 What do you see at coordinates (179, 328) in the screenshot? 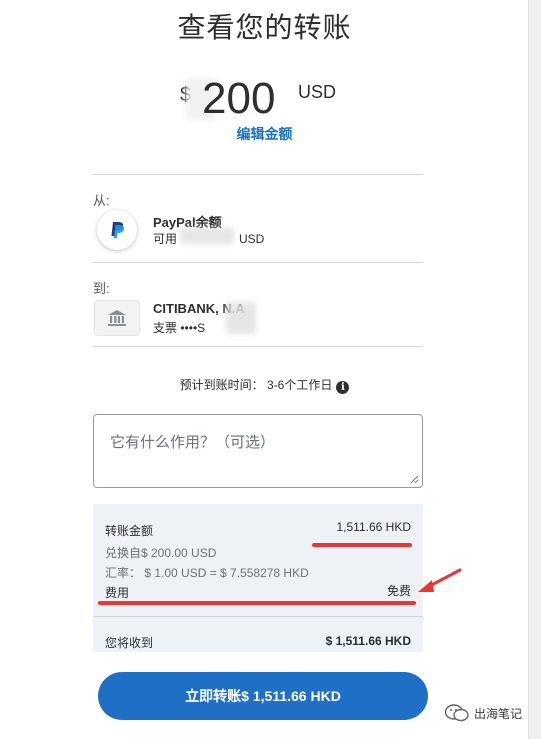
I see `to-account-number: 支票 ••••S` at bounding box center [179, 328].